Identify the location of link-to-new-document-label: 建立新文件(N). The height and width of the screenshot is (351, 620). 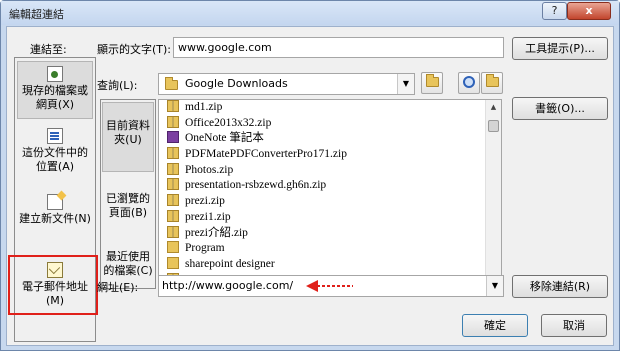
(55, 218).